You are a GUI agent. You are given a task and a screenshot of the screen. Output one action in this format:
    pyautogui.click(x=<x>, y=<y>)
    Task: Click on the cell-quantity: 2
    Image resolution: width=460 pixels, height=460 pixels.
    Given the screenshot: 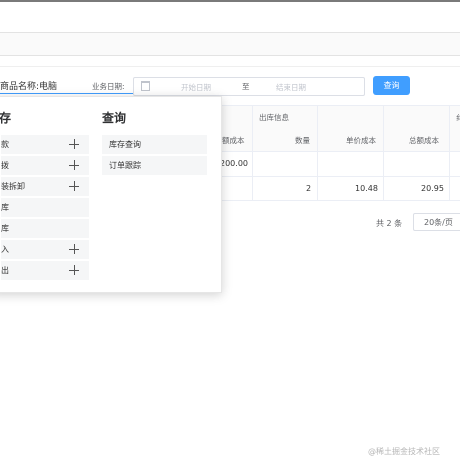 What is the action you would take?
    pyautogui.click(x=309, y=188)
    